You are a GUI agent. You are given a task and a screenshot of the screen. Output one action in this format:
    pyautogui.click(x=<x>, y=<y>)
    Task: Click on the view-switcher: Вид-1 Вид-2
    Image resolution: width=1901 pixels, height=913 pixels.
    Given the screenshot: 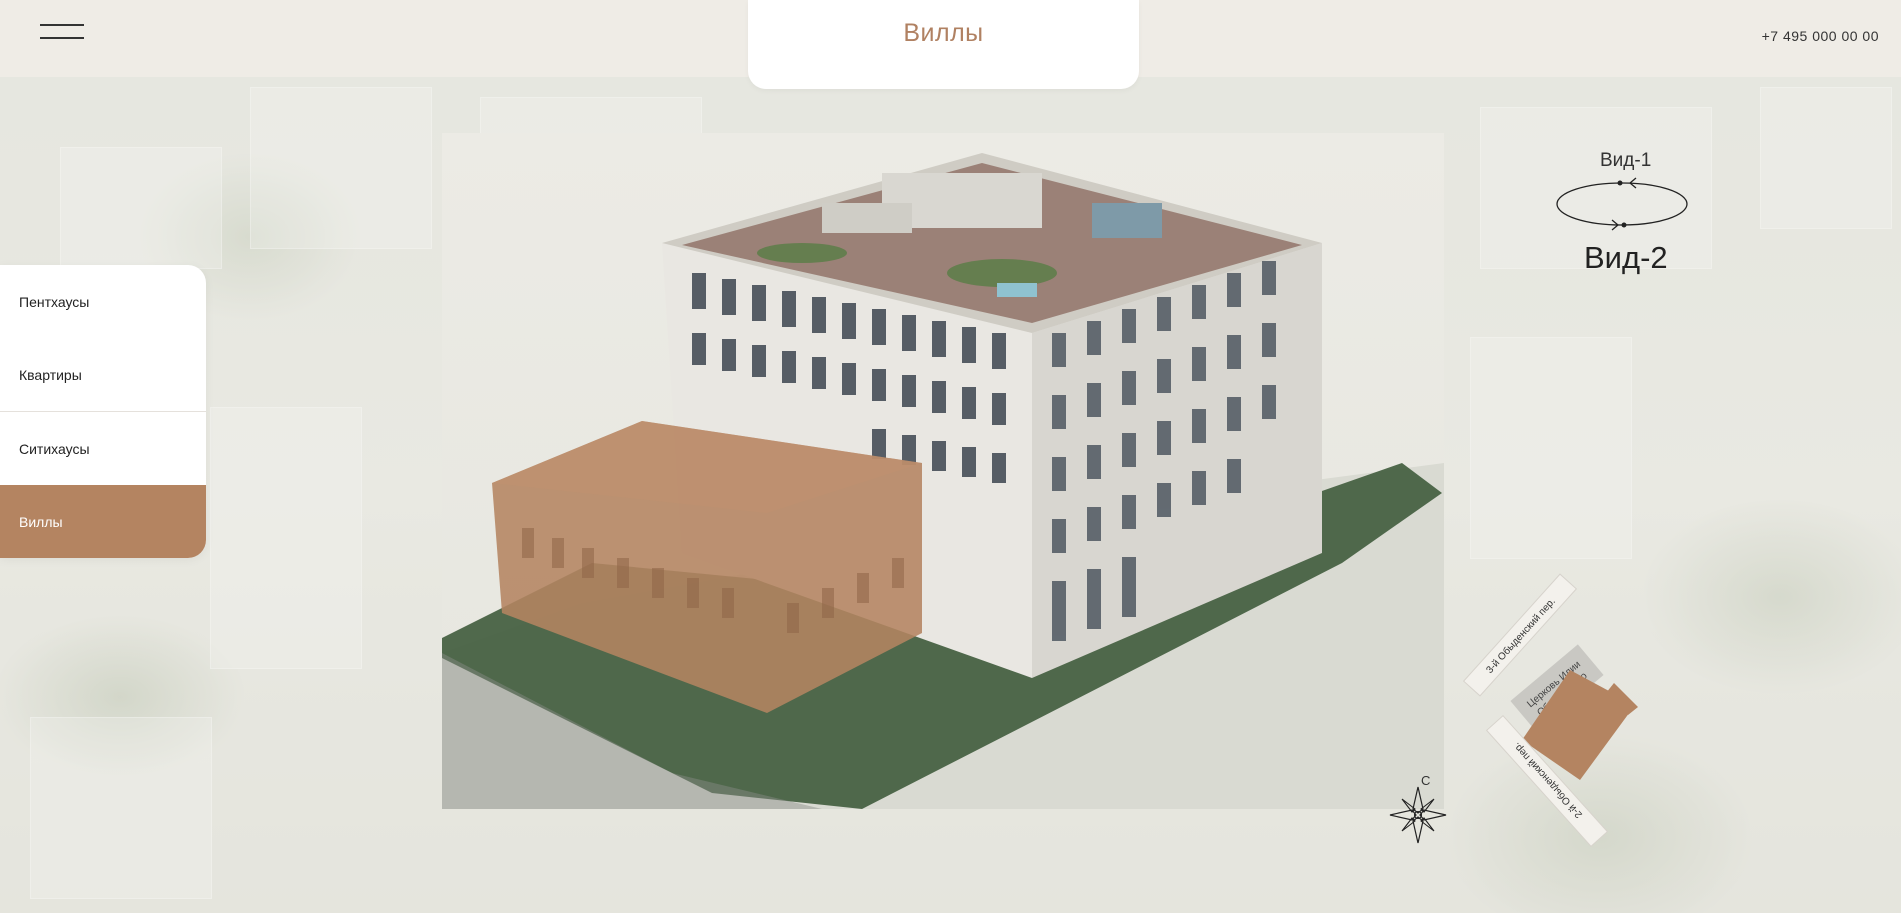 What is the action you would take?
    pyautogui.click(x=1625, y=218)
    